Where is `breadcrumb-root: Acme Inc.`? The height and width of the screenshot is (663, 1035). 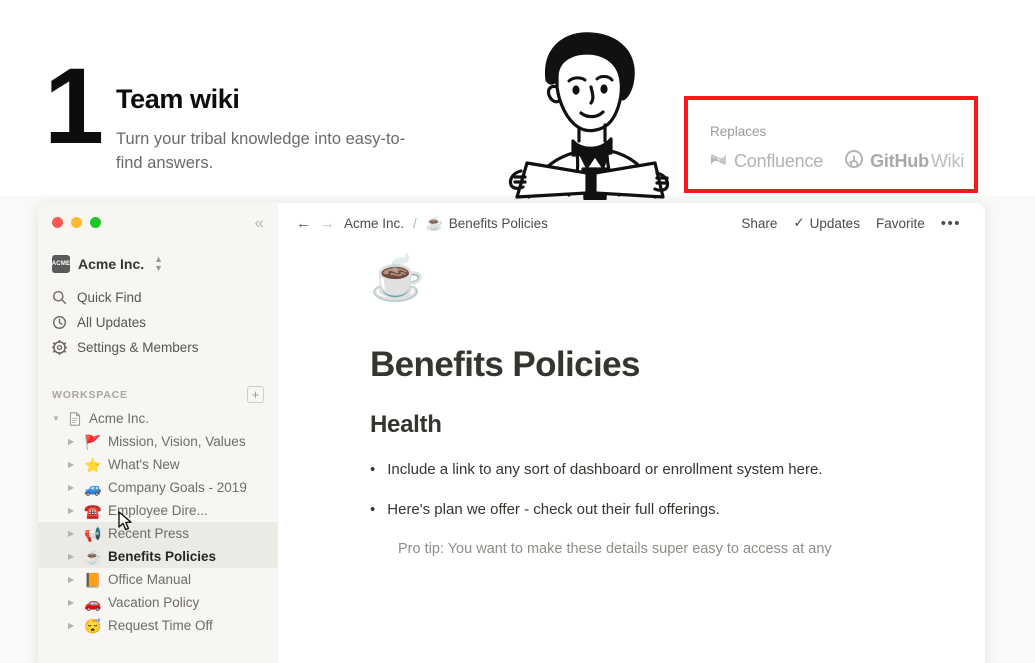
breadcrumb-root: Acme Inc. is located at coordinates (374, 223).